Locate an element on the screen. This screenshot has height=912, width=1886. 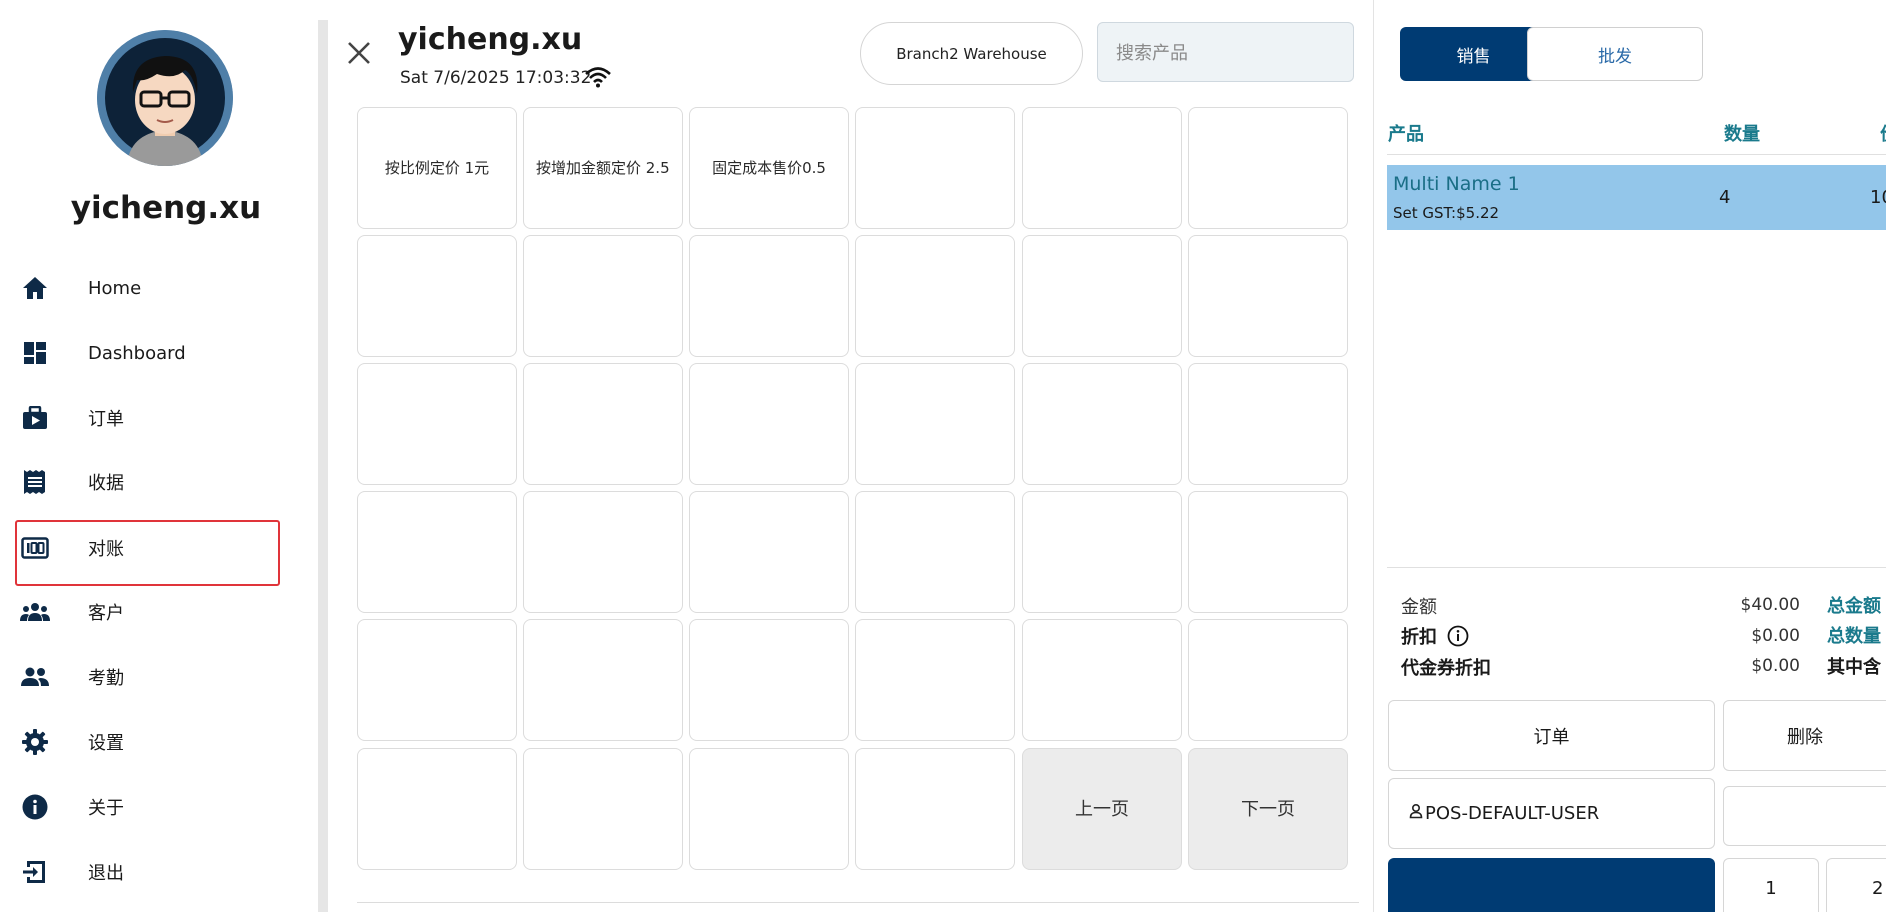
sidebar-item-label: 退出 is located at coordinates (106, 873).